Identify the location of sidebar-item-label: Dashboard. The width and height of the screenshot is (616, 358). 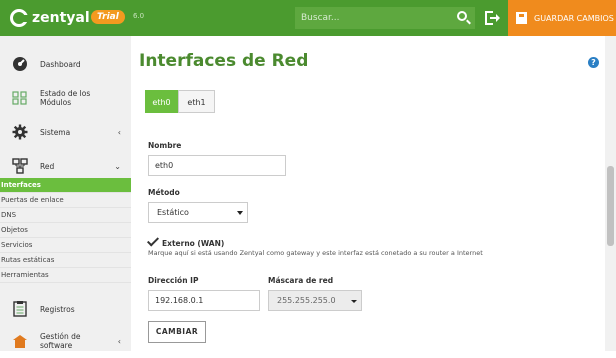
(60, 64).